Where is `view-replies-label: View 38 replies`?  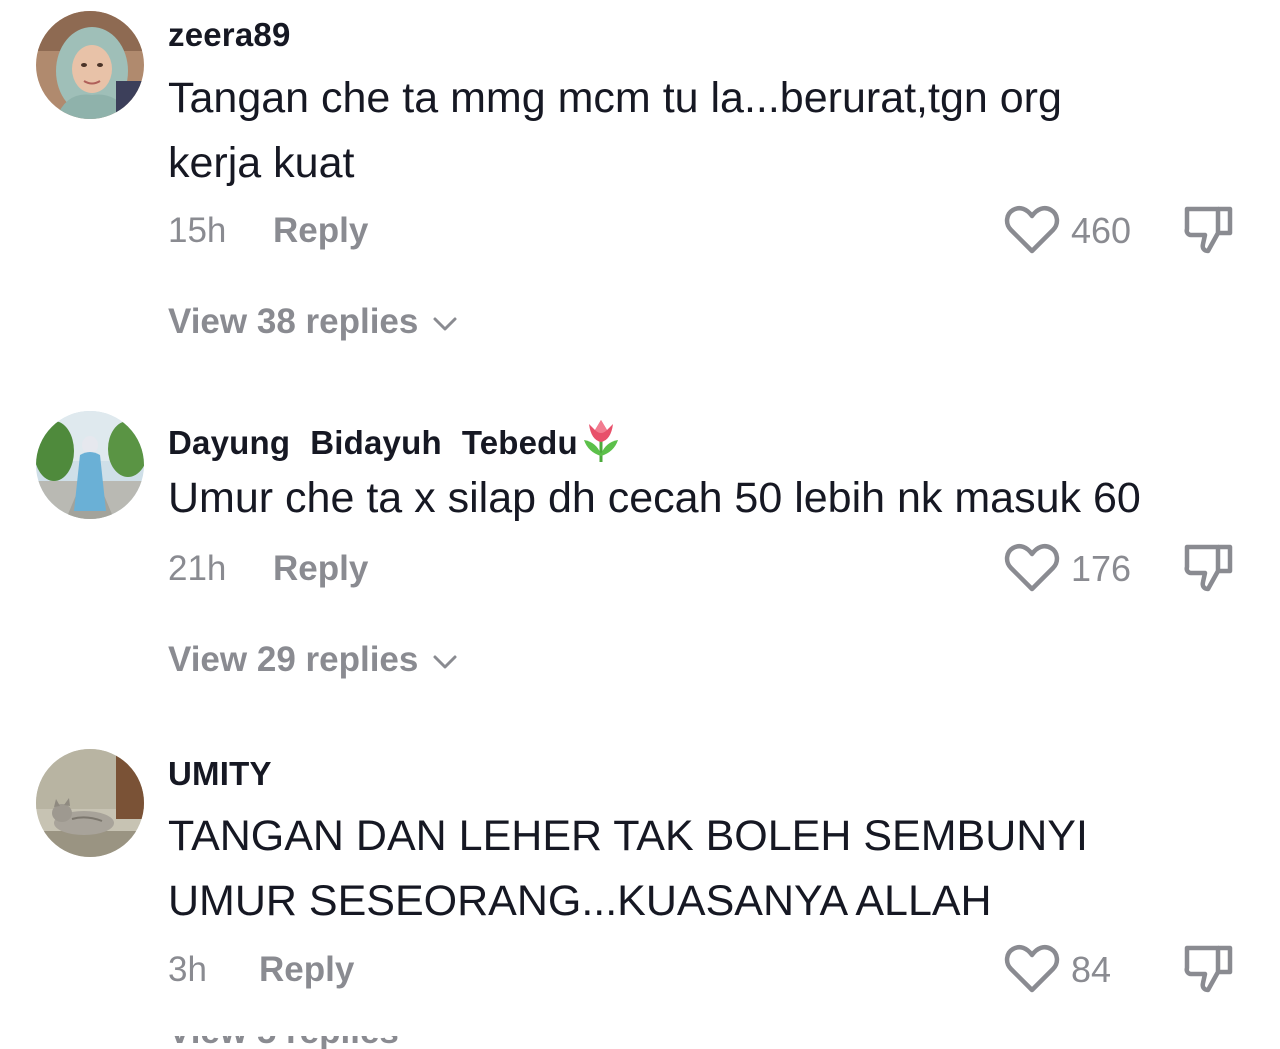
view-replies-label: View 38 replies is located at coordinates (293, 321).